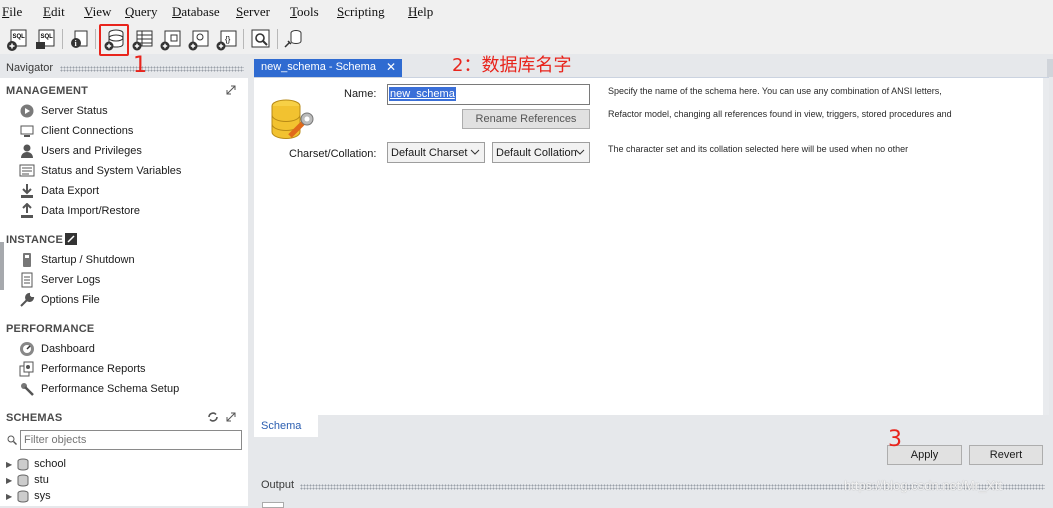 The width and height of the screenshot is (1053, 508). Describe the element at coordinates (651, 426) in the screenshot. I see `editor-bottom-tabs: Schema` at that location.